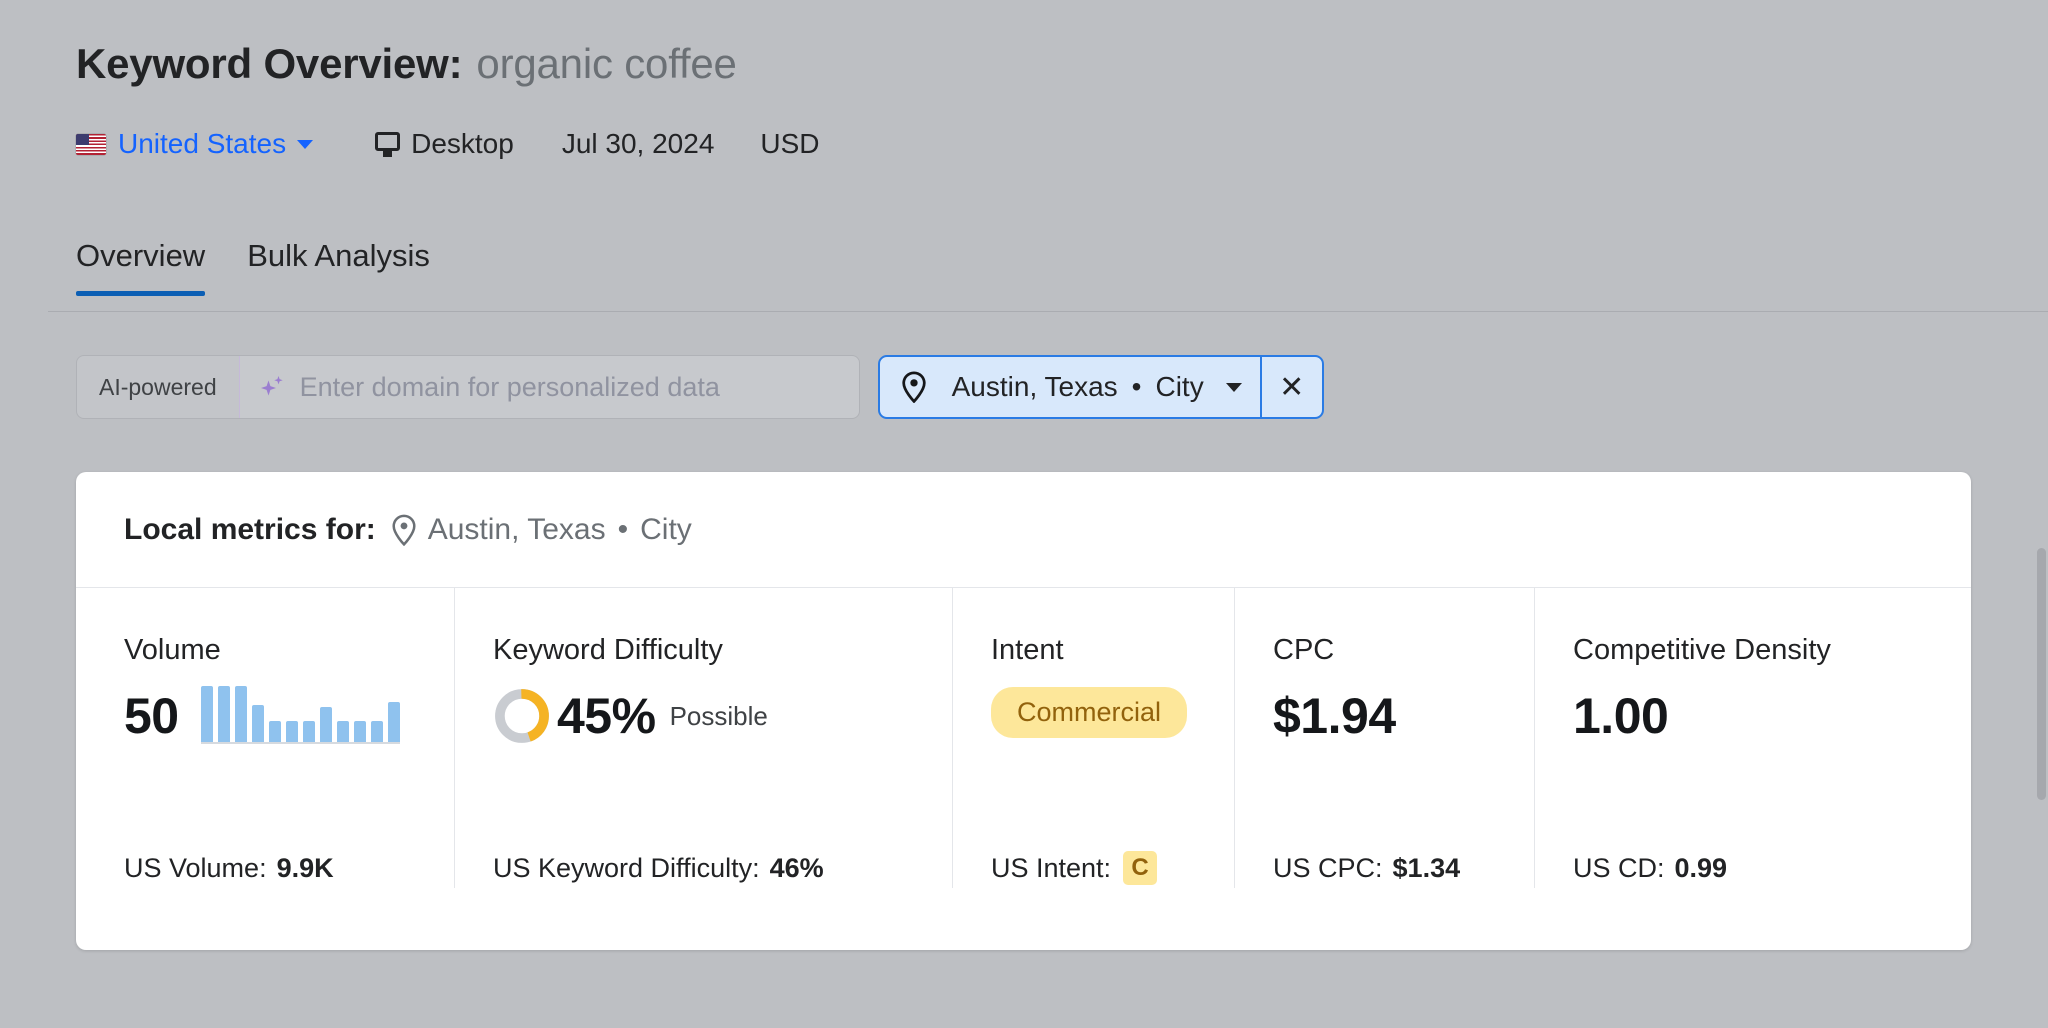  I want to click on sub-intent-label: US Intent:, so click(1051, 867).